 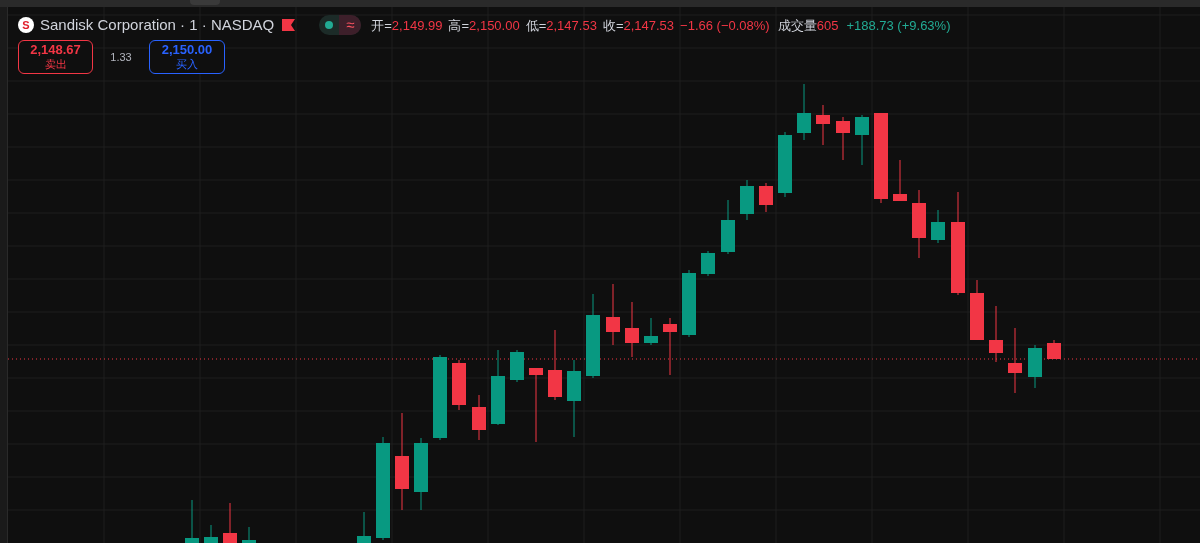 I want to click on sell-button: 2,148.67 卖出, so click(x=55, y=57).